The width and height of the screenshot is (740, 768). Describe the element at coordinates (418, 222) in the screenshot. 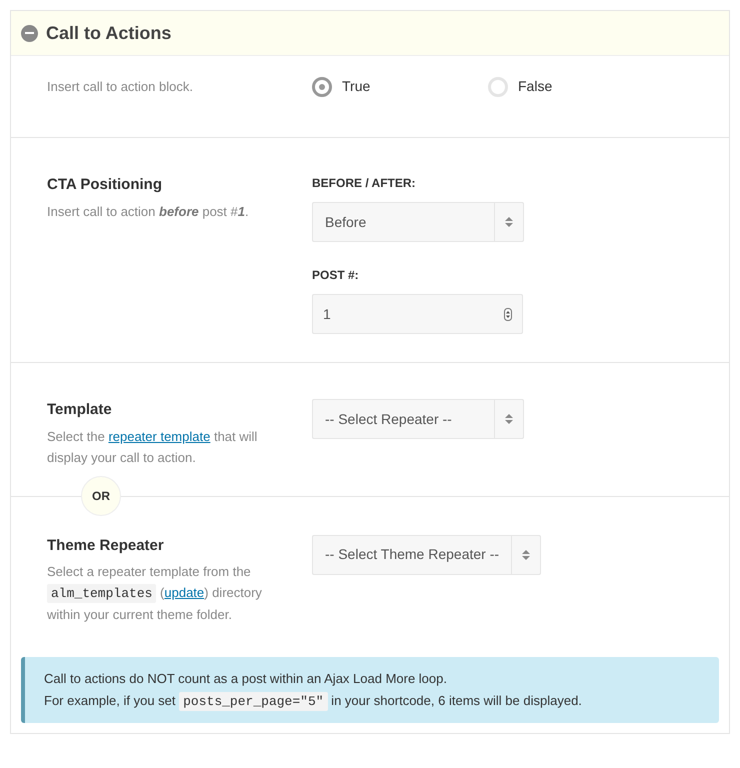

I see `select-dropdown: Before` at that location.